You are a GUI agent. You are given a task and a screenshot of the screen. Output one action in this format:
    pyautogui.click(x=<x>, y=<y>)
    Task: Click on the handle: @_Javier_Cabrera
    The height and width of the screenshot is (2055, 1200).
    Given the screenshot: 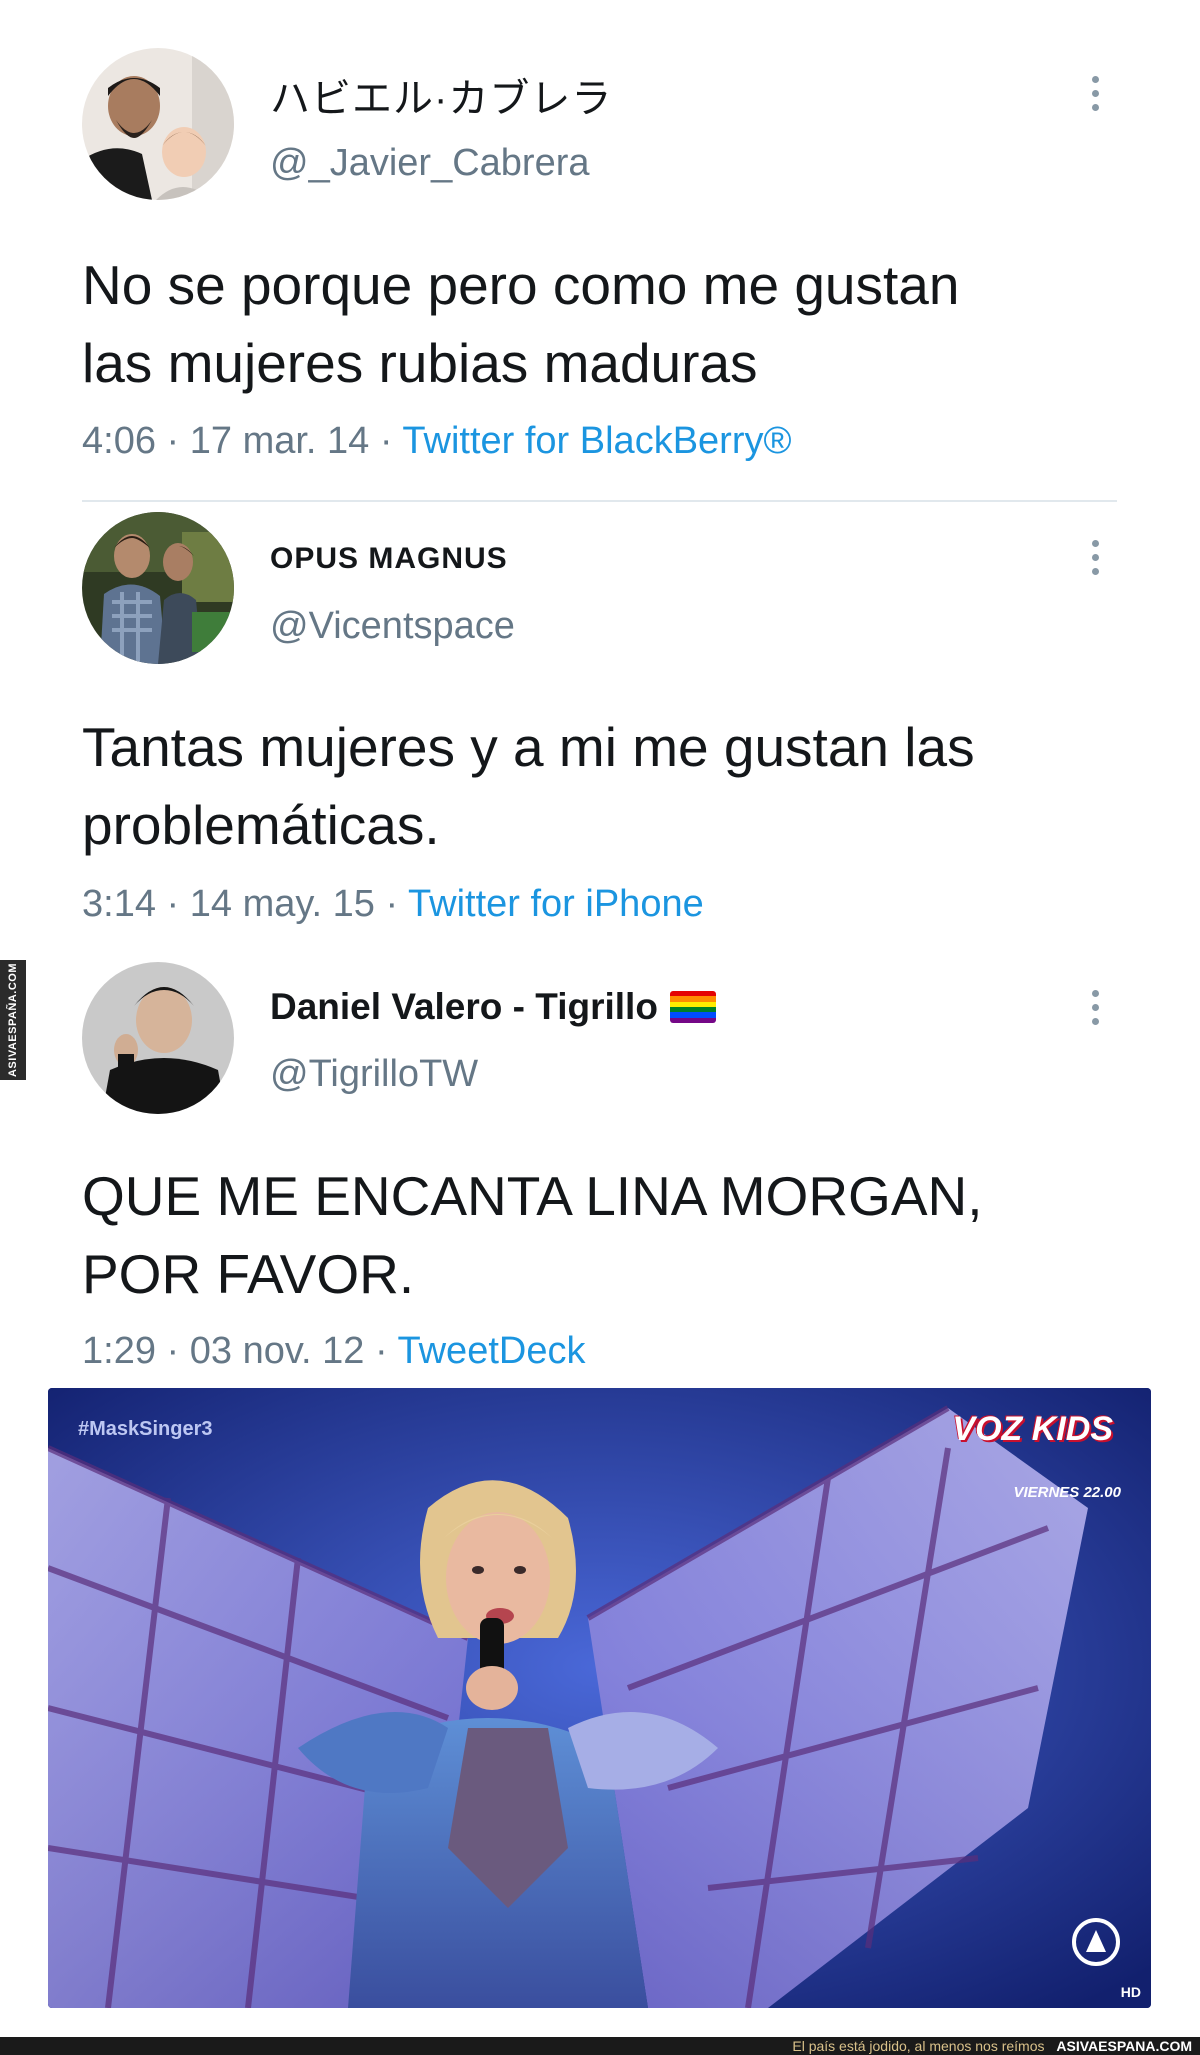 What is the action you would take?
    pyautogui.click(x=430, y=163)
    